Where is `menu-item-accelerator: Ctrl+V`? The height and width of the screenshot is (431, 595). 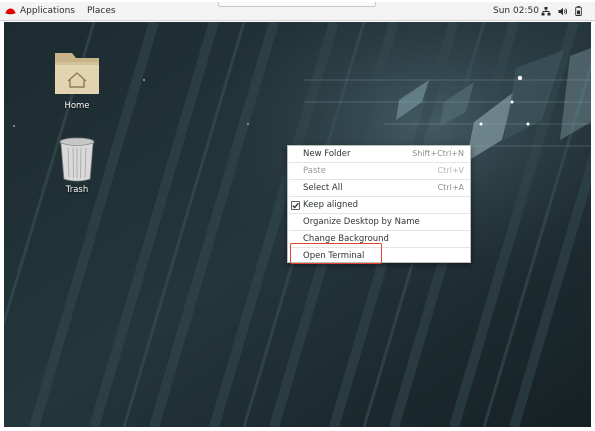 menu-item-accelerator: Ctrl+V is located at coordinates (450, 170).